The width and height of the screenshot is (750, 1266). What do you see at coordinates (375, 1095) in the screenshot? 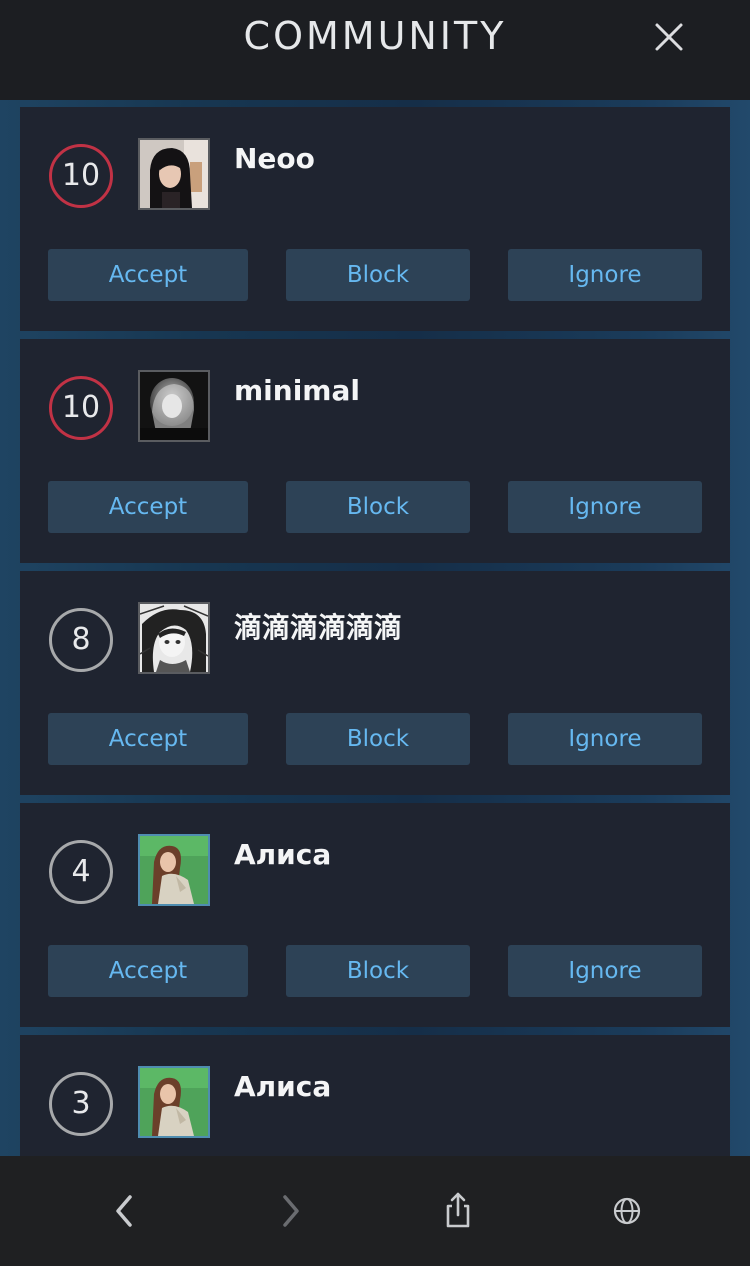
I see `friend-request-card: 3 Алиса` at bounding box center [375, 1095].